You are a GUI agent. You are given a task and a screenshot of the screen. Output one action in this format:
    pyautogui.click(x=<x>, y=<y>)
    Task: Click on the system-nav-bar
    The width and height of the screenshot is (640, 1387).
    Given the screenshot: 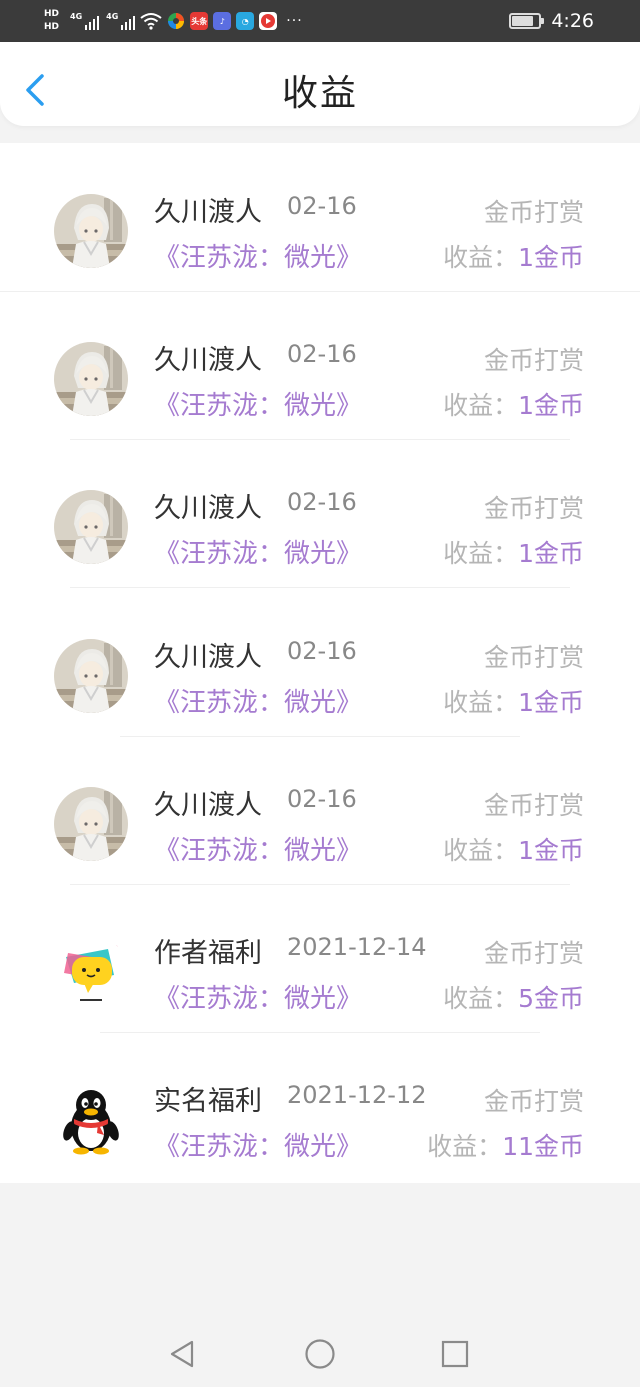 What is the action you would take?
    pyautogui.click(x=320, y=1352)
    